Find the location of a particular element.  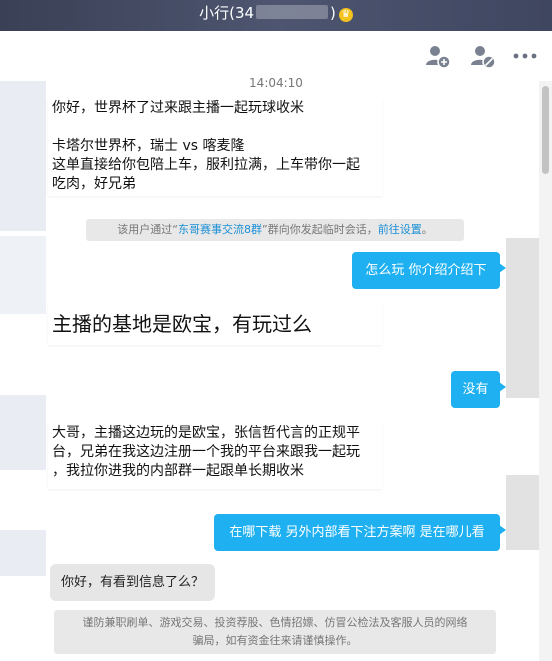

outgoing-message: 怎么玩 你介绍介绍下 is located at coordinates (429, 270).